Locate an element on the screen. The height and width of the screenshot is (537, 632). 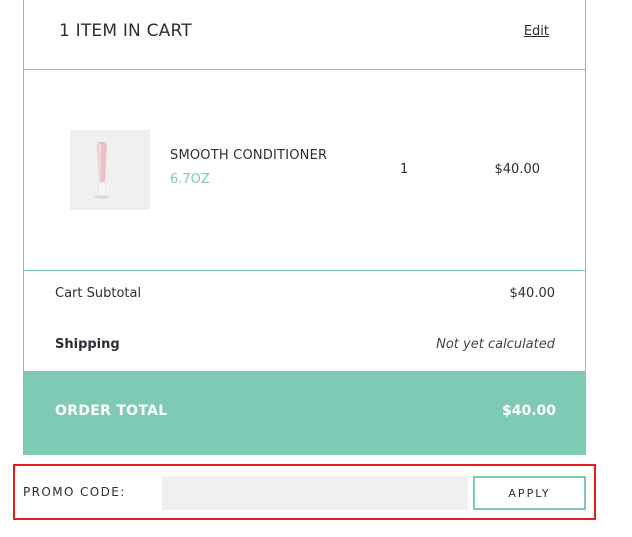
promo-code-input is located at coordinates (315, 493).